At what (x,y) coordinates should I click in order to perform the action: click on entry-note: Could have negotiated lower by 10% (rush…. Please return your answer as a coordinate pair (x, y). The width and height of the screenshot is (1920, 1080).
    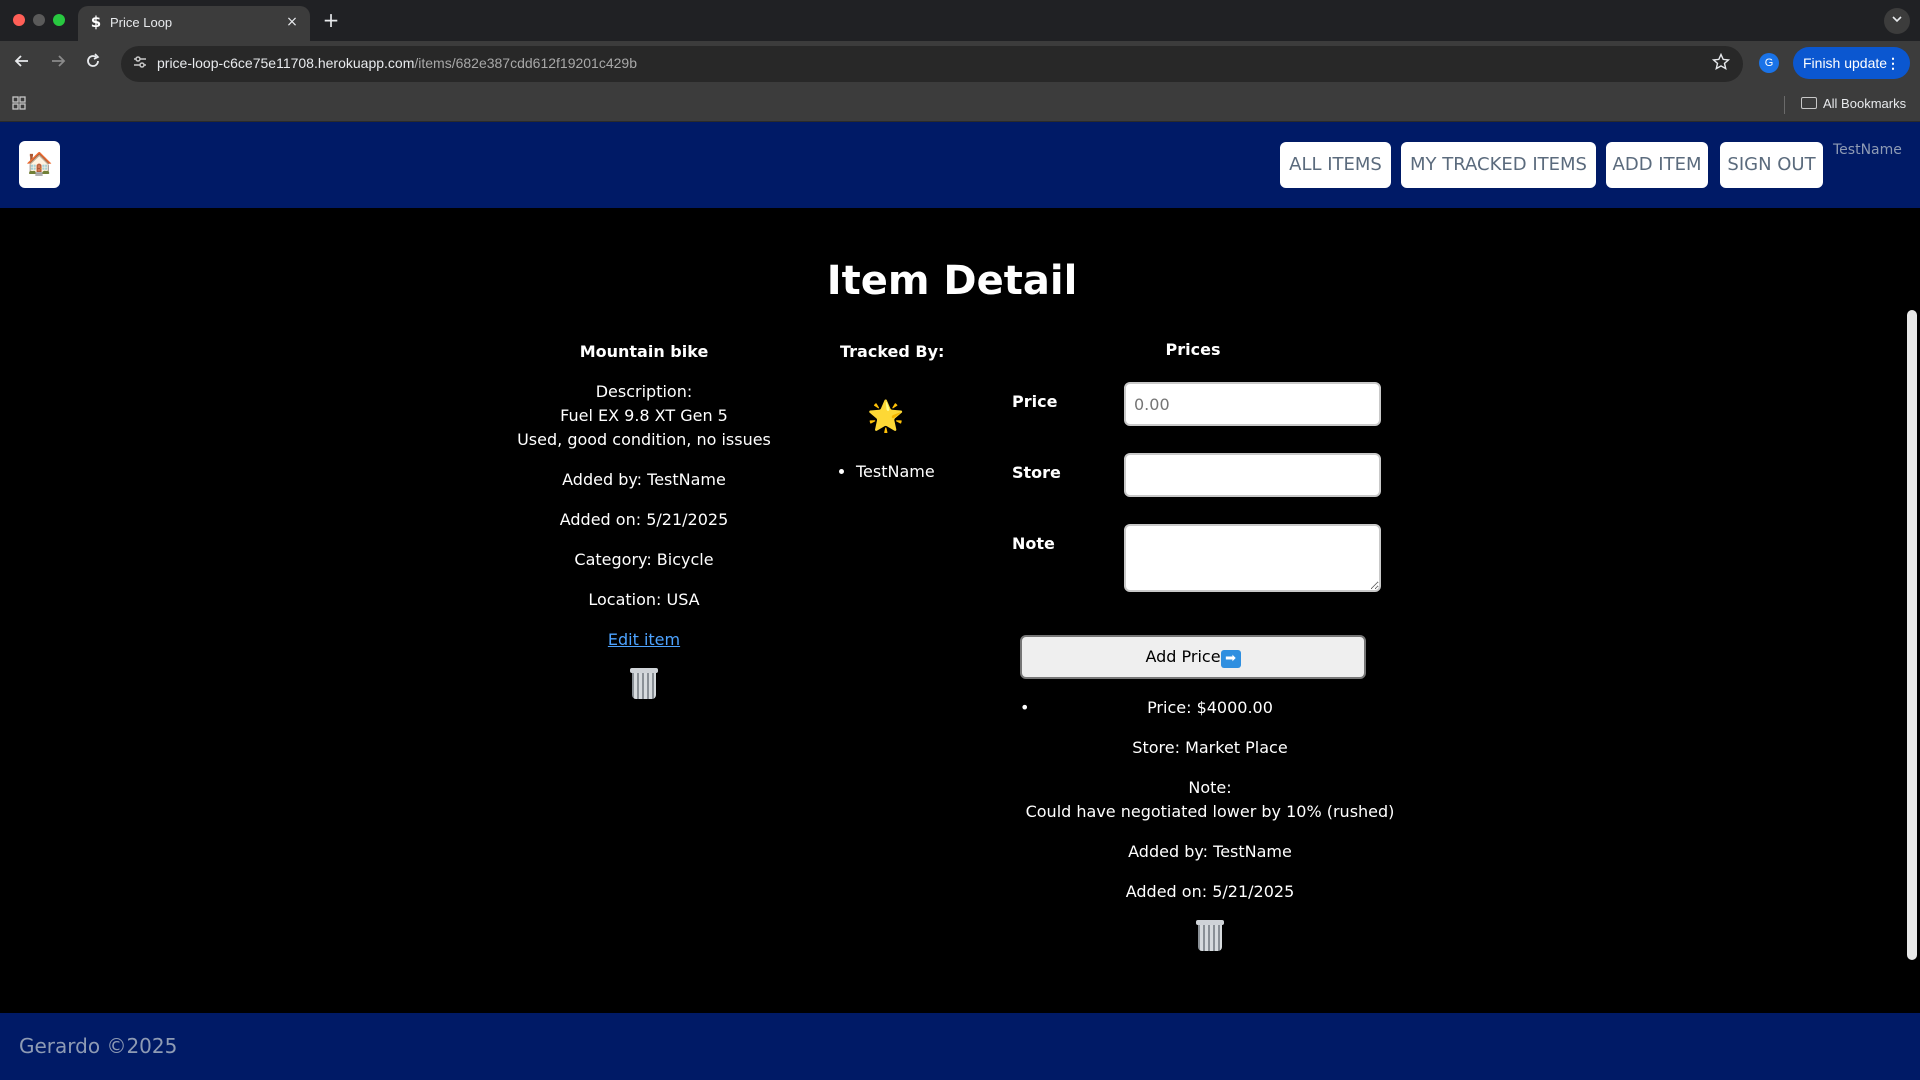
    Looking at the image, I should click on (1210, 811).